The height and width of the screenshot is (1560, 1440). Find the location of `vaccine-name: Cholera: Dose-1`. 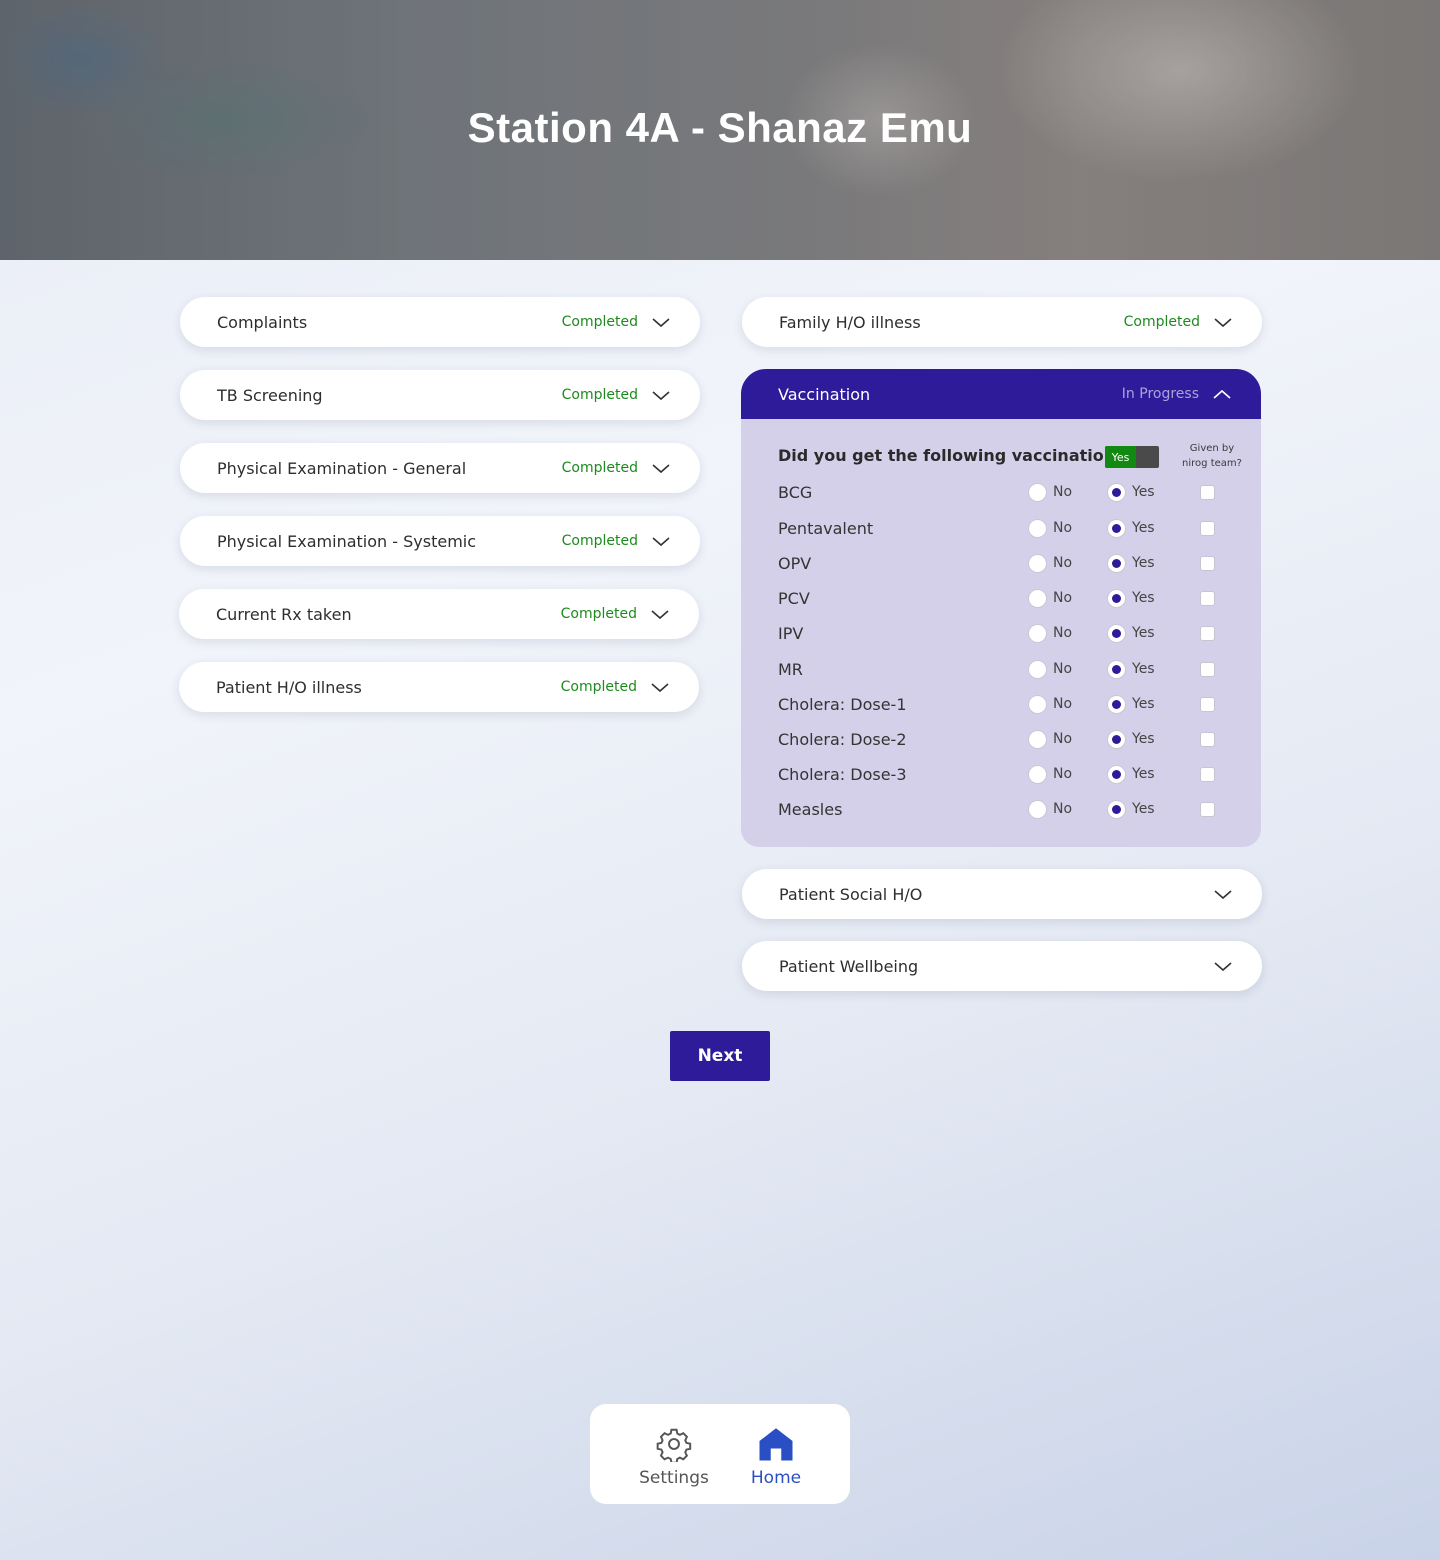

vaccine-name: Cholera: Dose-1 is located at coordinates (842, 704).